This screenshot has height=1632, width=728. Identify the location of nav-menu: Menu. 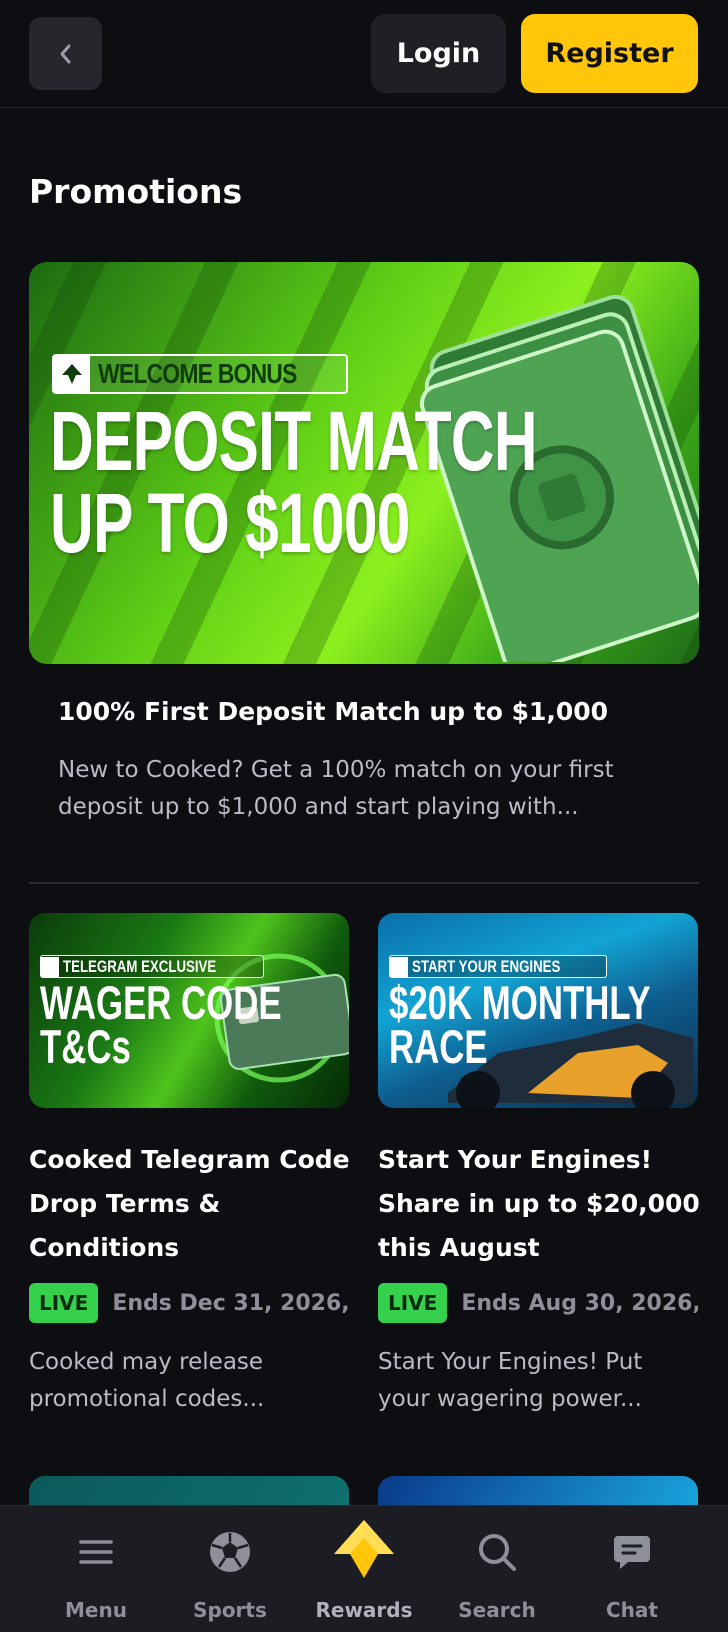
(96, 1569).